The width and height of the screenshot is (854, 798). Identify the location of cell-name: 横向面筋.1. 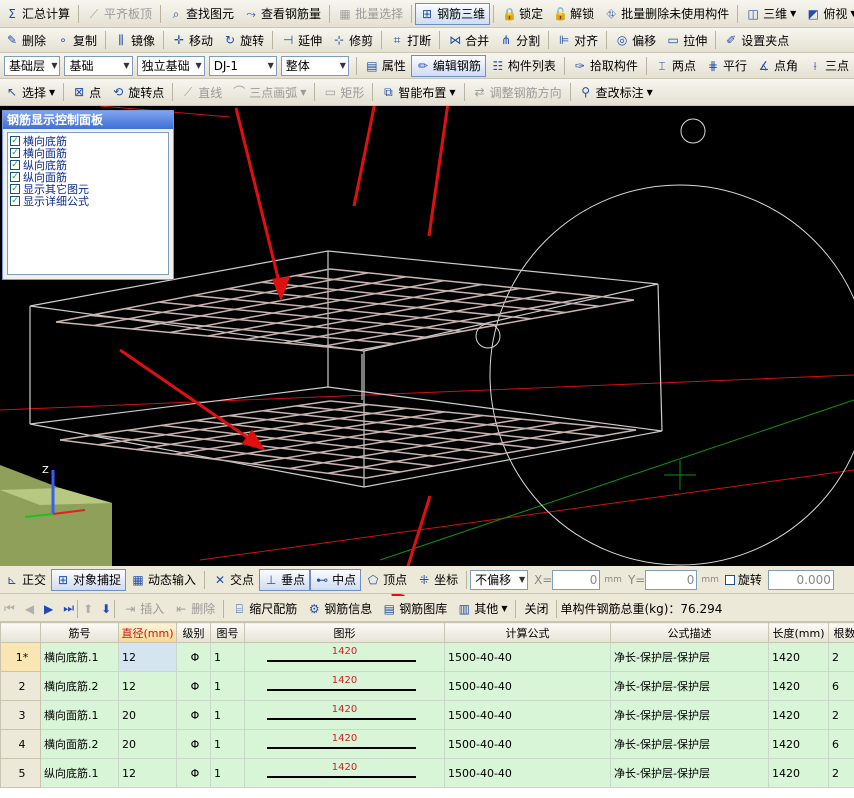
(79, 715).